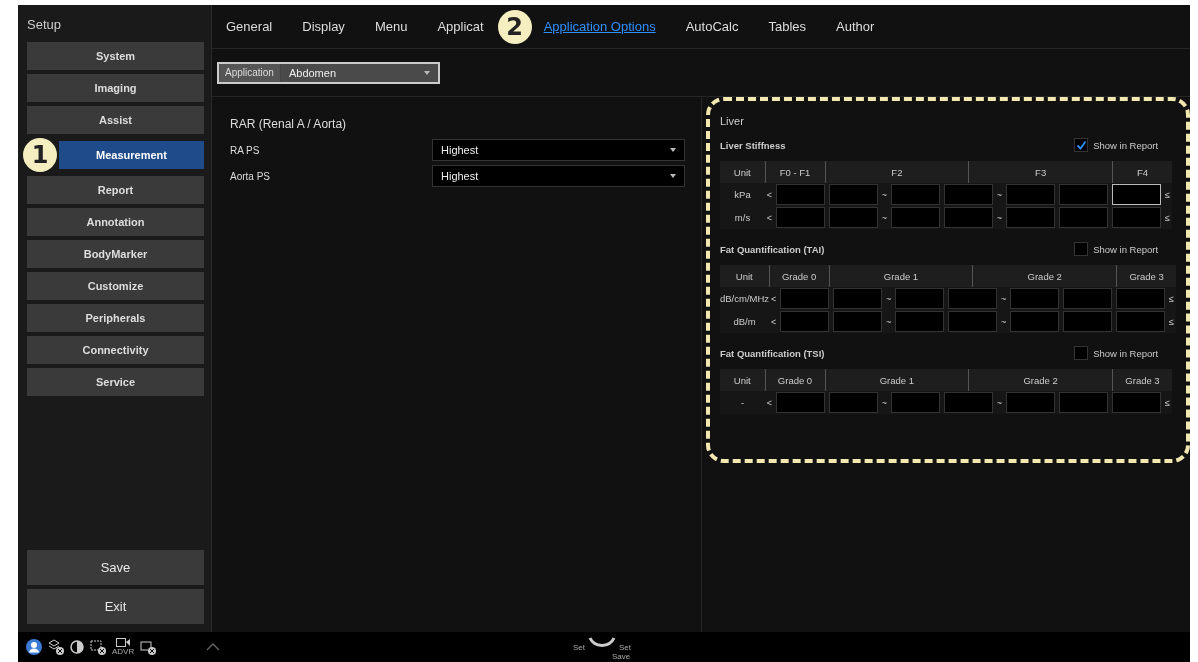 The image size is (1198, 662). What do you see at coordinates (772, 249) in the screenshot?
I see `subsection-title: Fat Quantification (TAI)` at bounding box center [772, 249].